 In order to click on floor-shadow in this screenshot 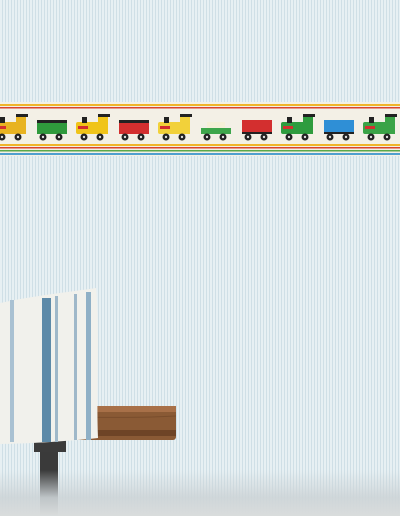, I will do `click(200, 493)`.